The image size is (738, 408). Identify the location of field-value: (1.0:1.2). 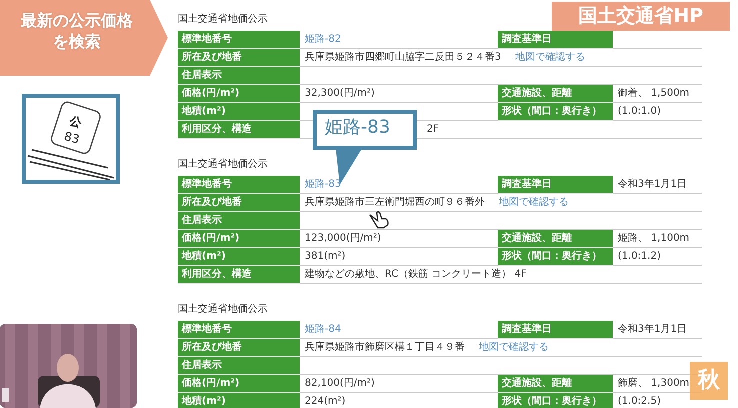
(639, 256).